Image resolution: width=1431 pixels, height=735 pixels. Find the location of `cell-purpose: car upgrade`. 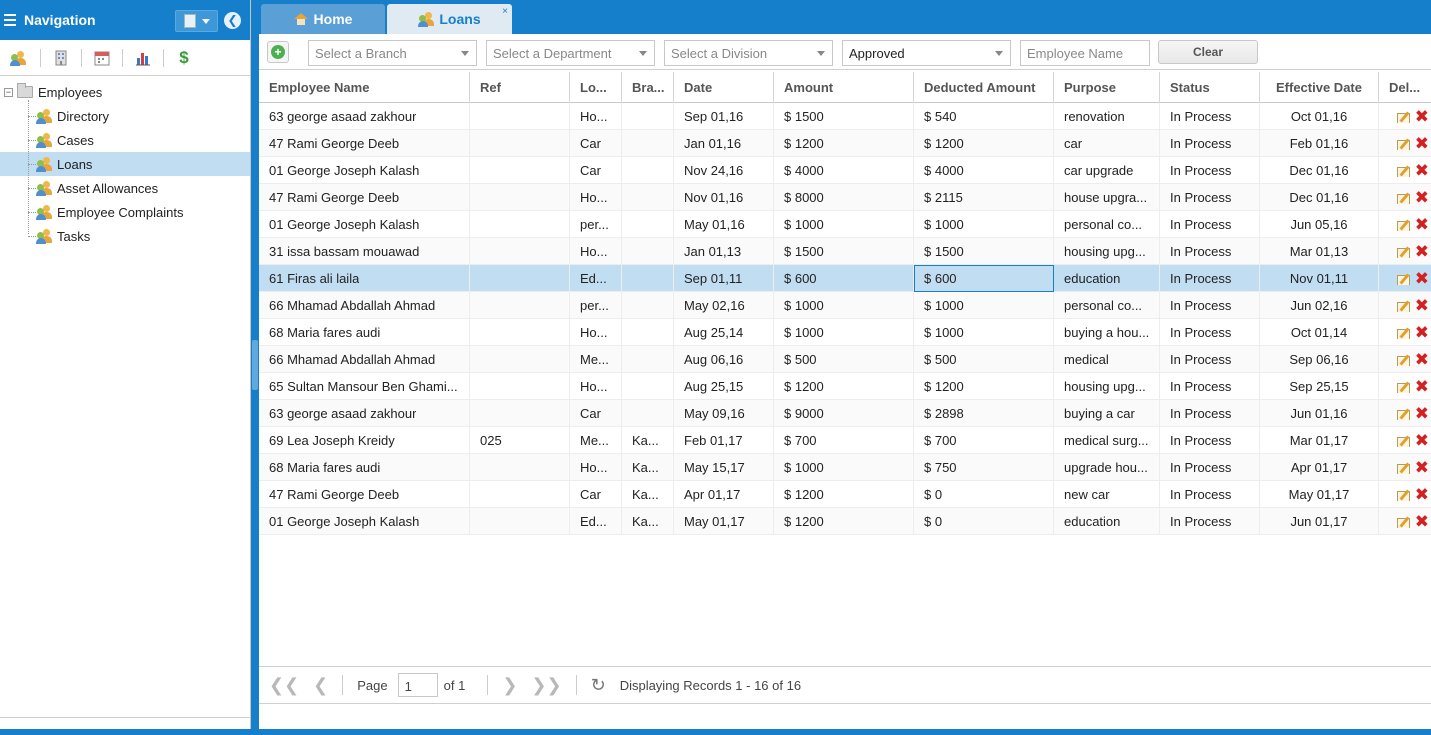

cell-purpose: car upgrade is located at coordinates (1107, 170).